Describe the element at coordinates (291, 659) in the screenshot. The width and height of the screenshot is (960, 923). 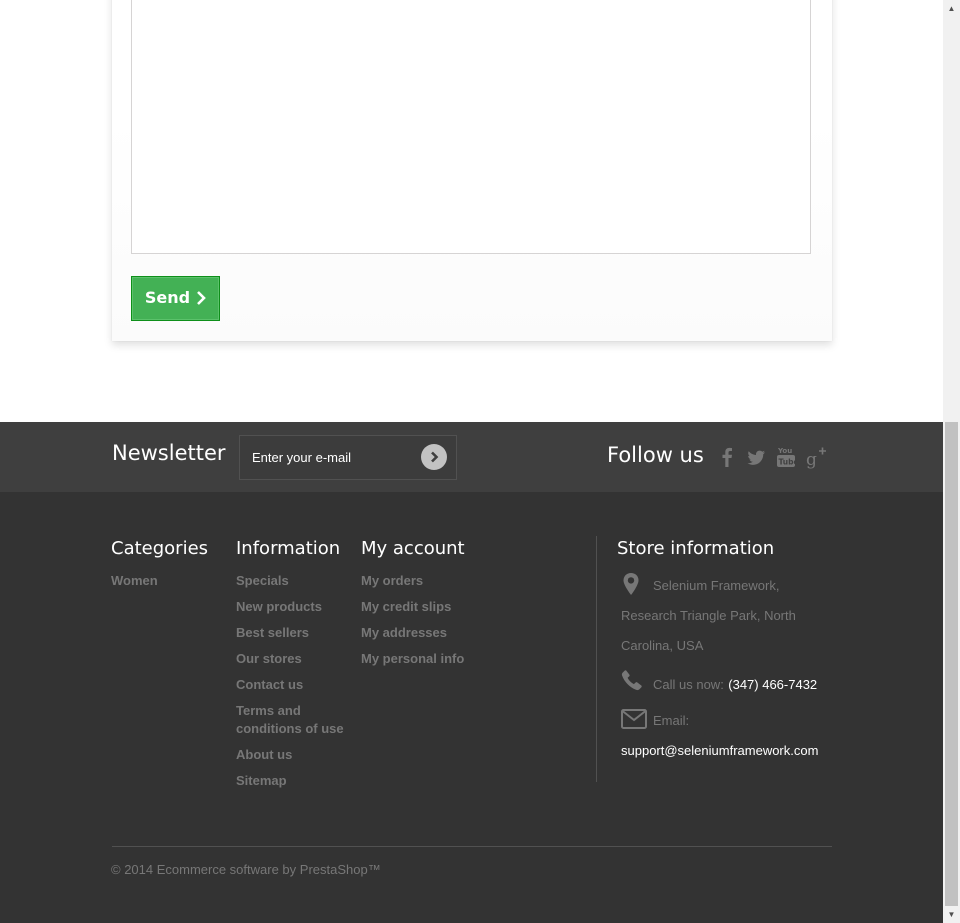
I see `information-link-our-stores: Our stores` at that location.